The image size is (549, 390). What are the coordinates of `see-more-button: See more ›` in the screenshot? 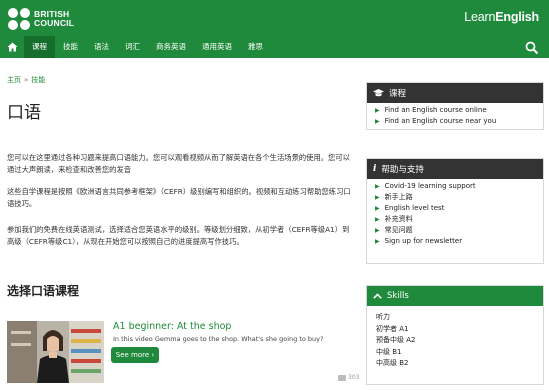 It's located at (135, 355).